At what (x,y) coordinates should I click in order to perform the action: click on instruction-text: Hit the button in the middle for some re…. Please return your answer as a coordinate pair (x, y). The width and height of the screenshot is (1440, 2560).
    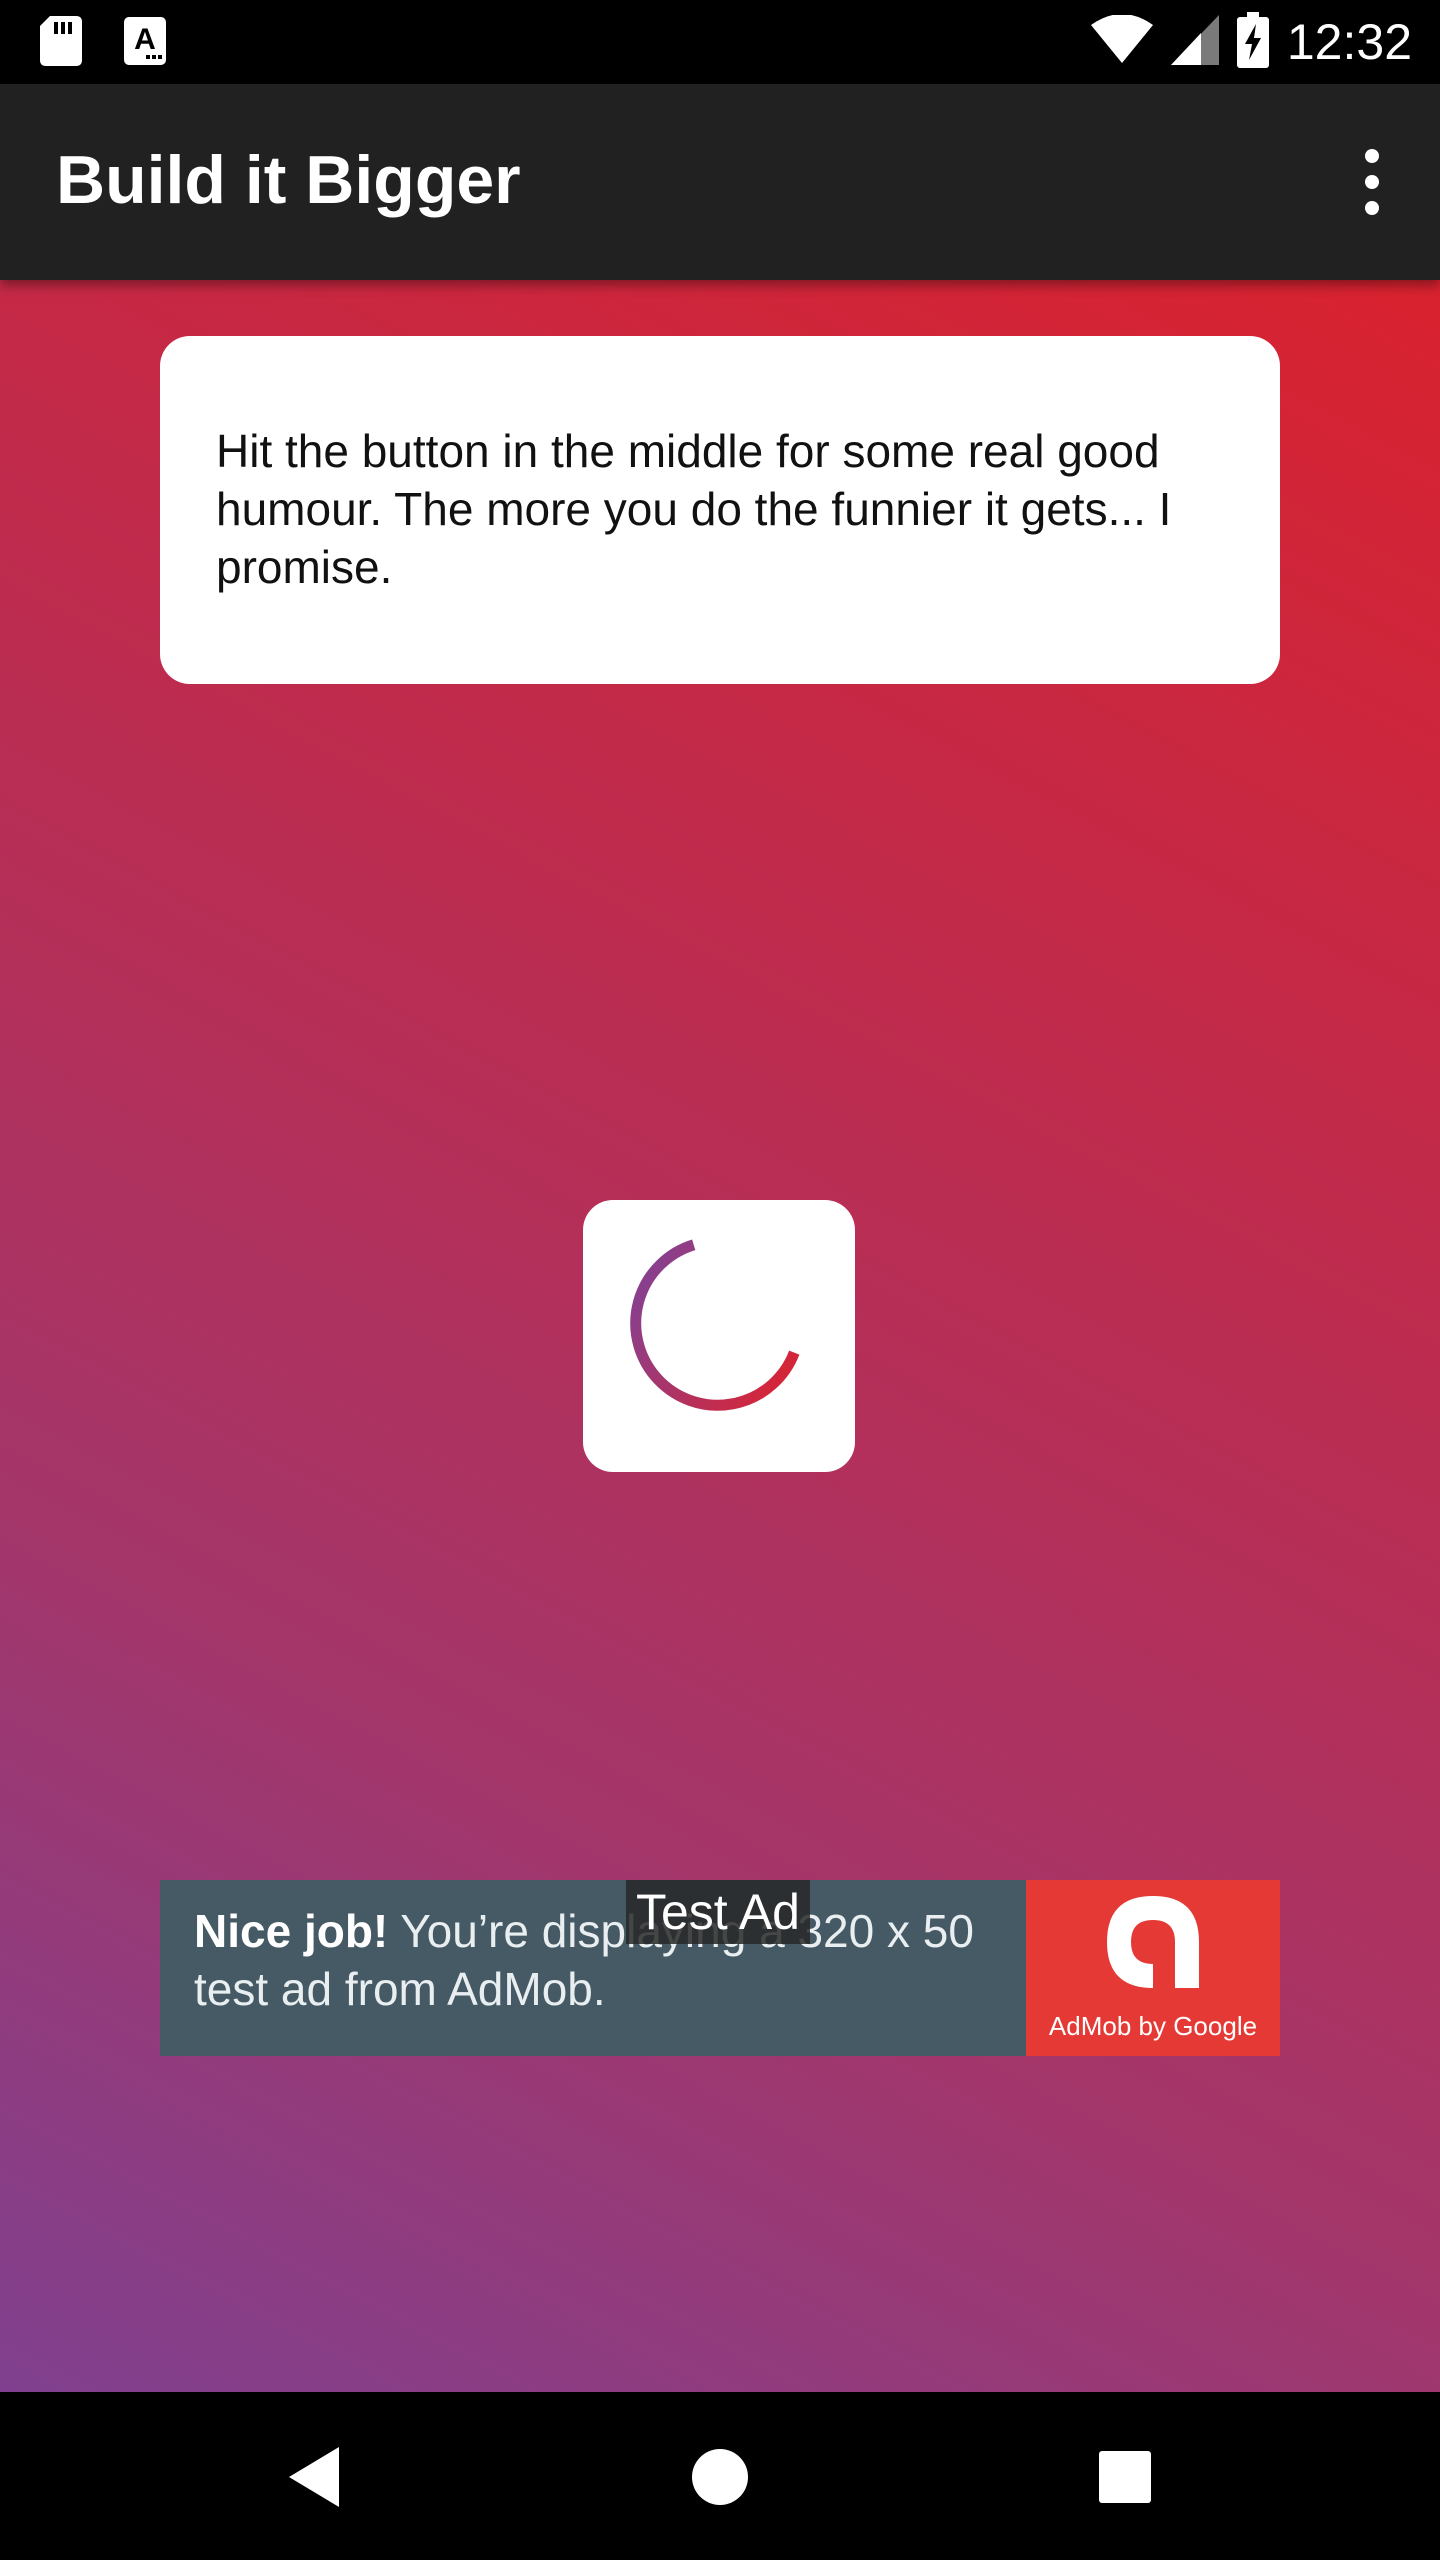
    Looking at the image, I should click on (694, 509).